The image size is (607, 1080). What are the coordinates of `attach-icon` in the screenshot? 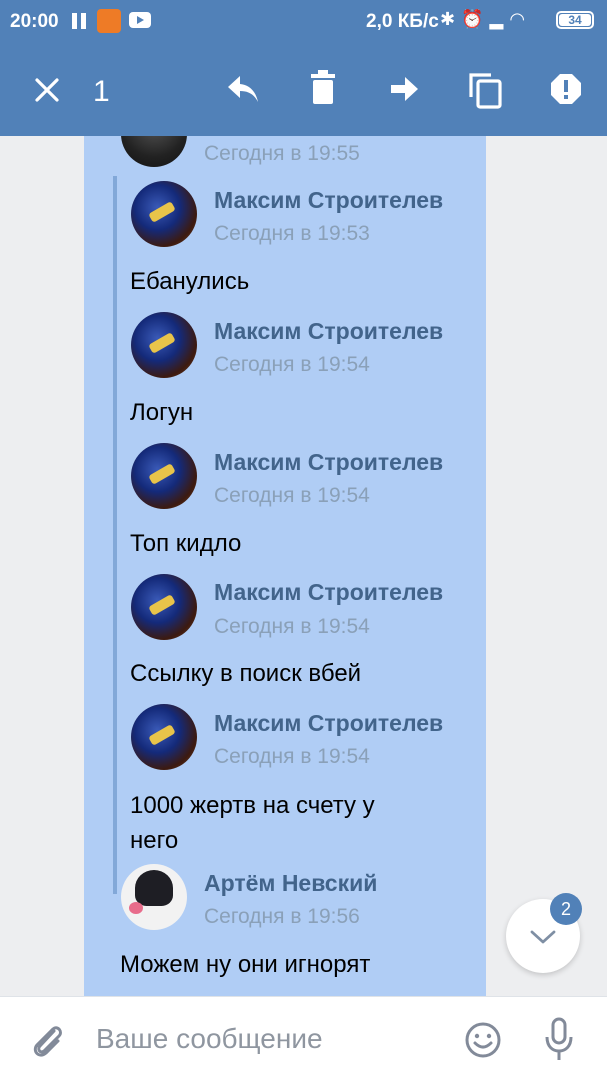 It's located at (48, 1041).